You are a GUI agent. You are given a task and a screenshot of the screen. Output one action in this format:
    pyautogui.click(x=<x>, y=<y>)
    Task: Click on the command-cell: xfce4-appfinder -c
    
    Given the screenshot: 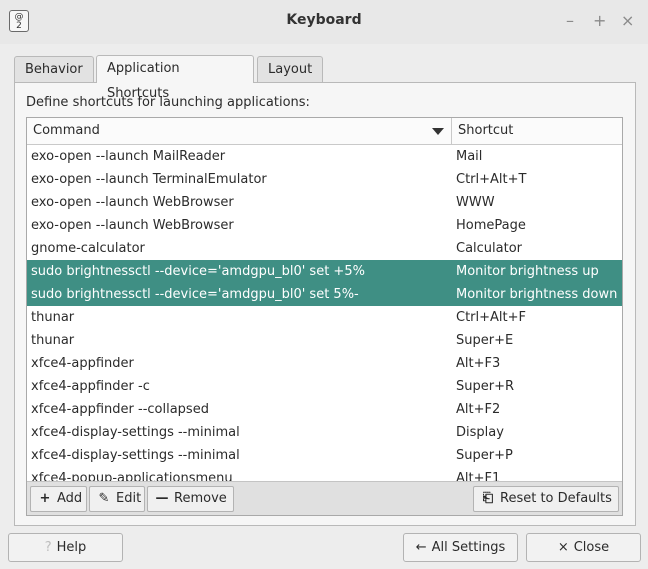 What is the action you would take?
    pyautogui.click(x=90, y=386)
    